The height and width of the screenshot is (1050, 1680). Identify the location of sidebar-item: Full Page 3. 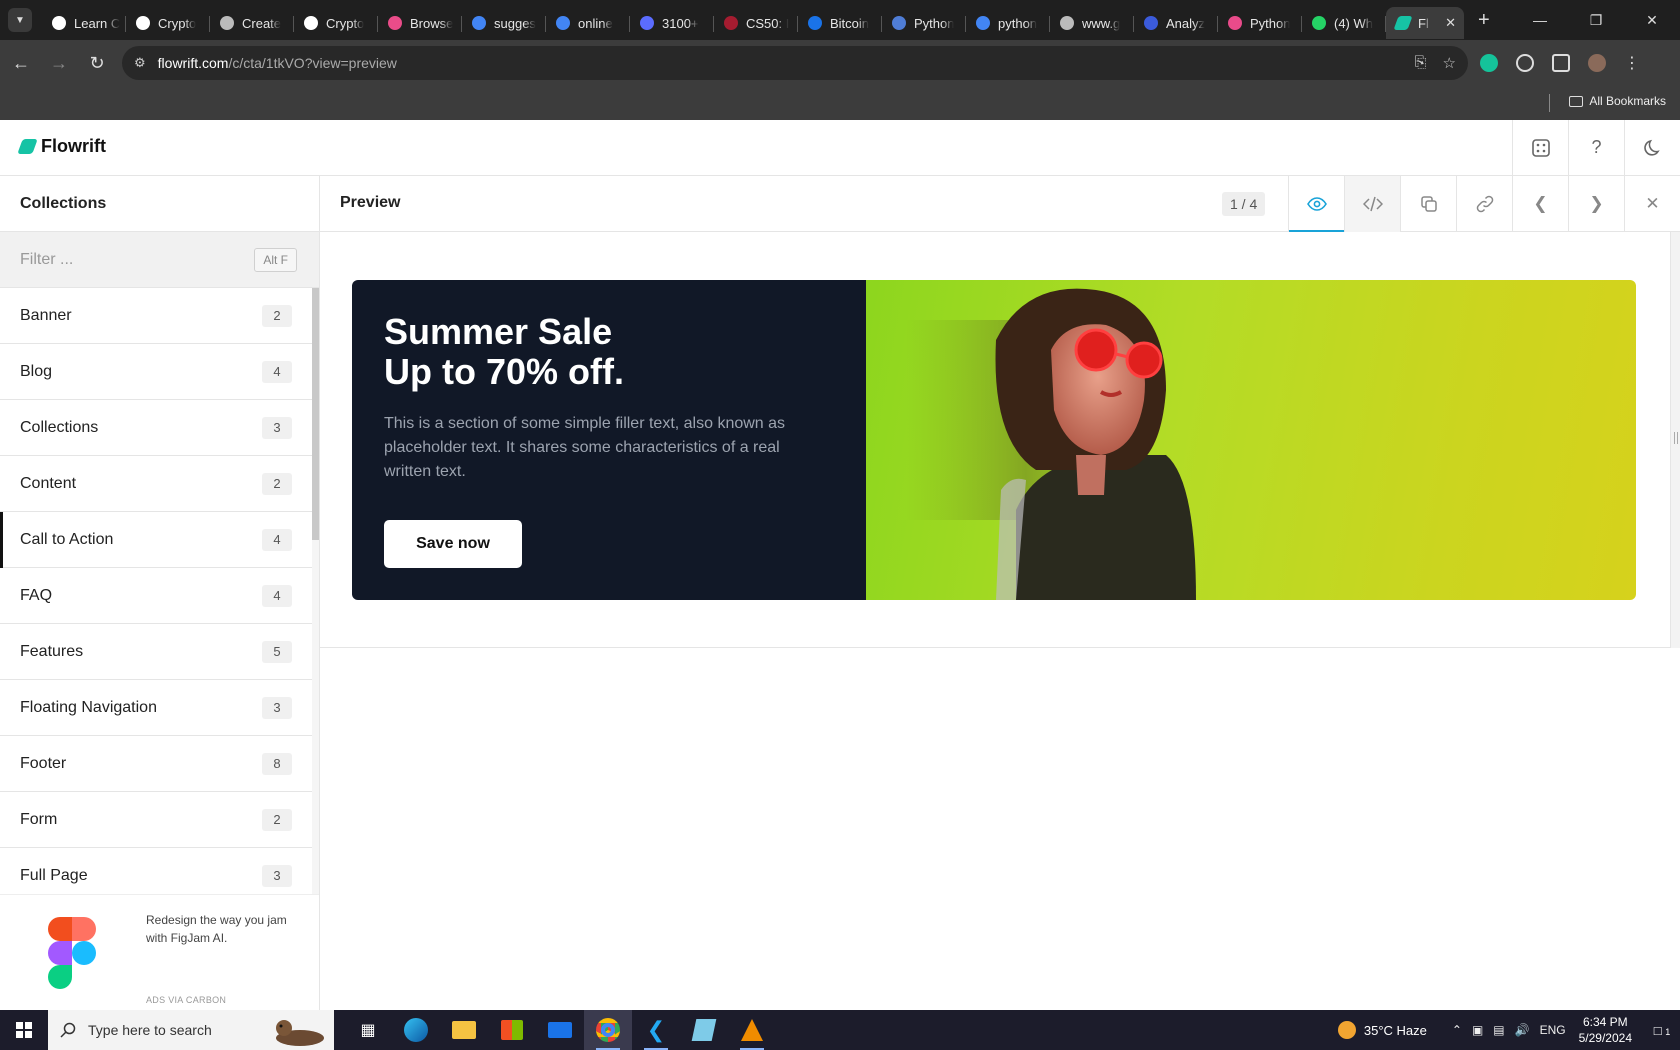
(156, 871).